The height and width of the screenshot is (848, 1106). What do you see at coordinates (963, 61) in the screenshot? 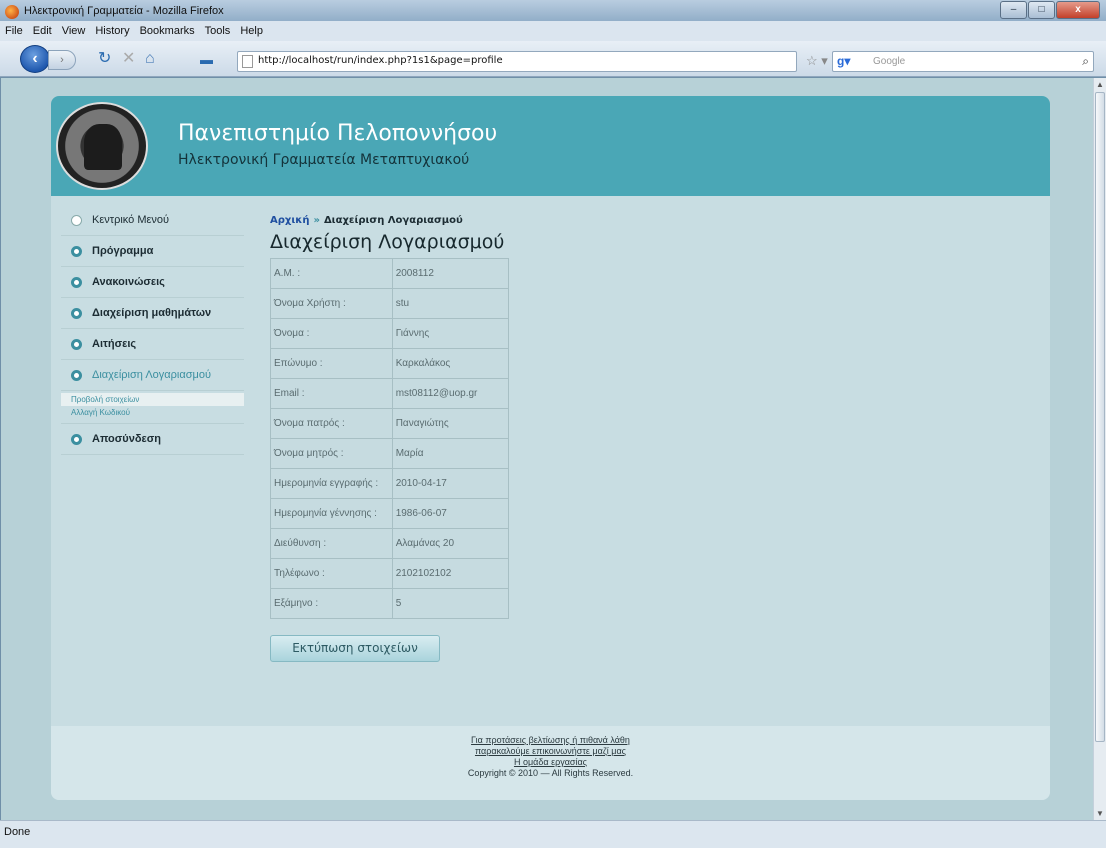
I see `search-bar: g▾ Google ⌕` at bounding box center [963, 61].